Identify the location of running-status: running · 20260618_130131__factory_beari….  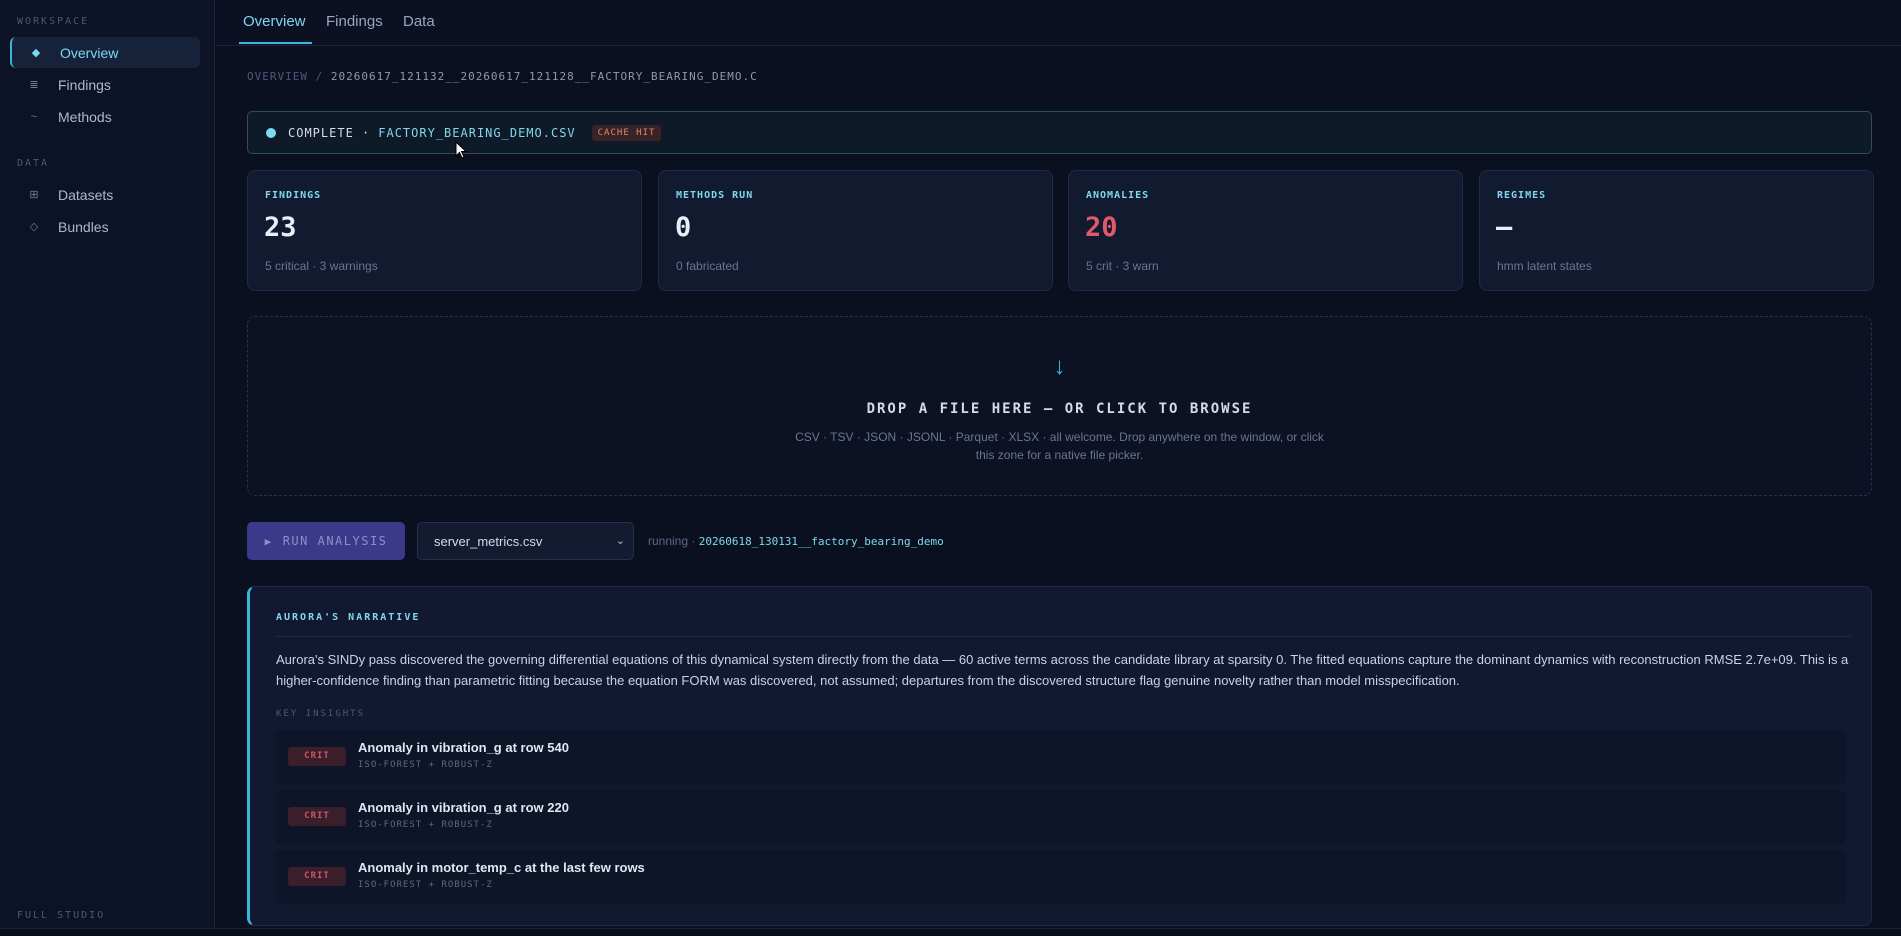
(796, 541).